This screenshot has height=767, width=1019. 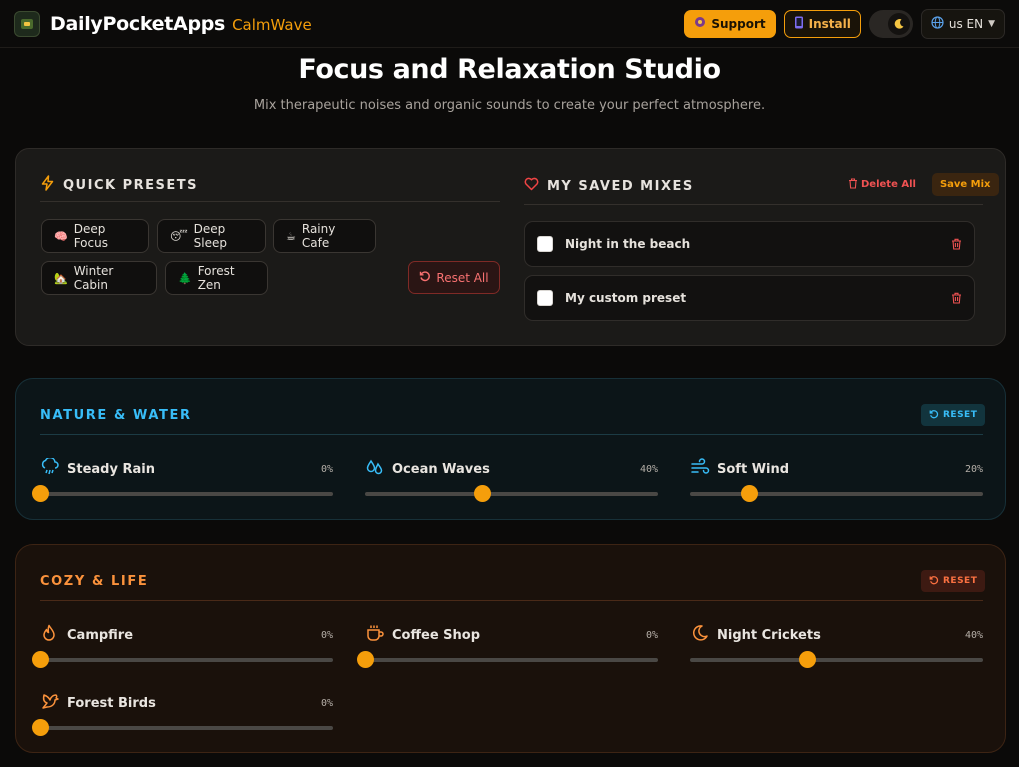 What do you see at coordinates (27, 23) in the screenshot?
I see `app-logo` at bounding box center [27, 23].